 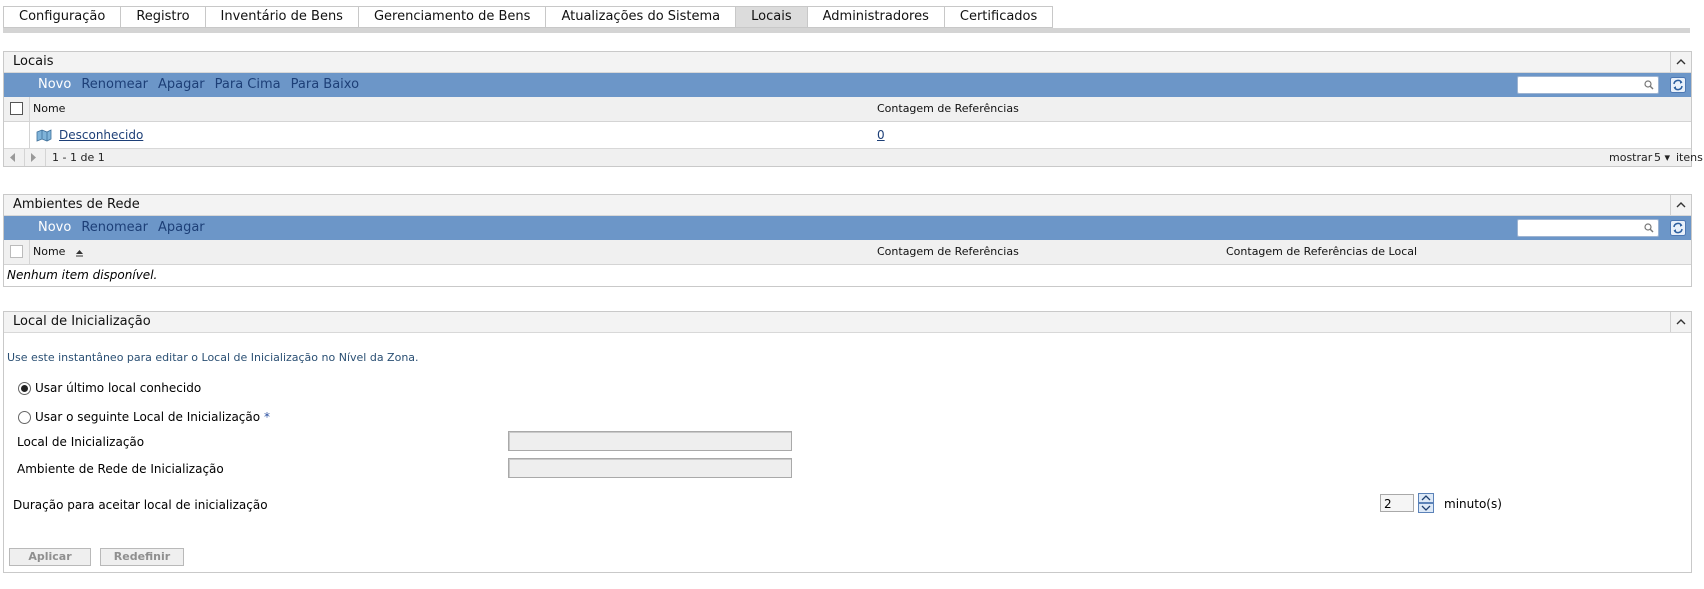 What do you see at coordinates (162, 17) in the screenshot?
I see `tab-registro: Registro` at bounding box center [162, 17].